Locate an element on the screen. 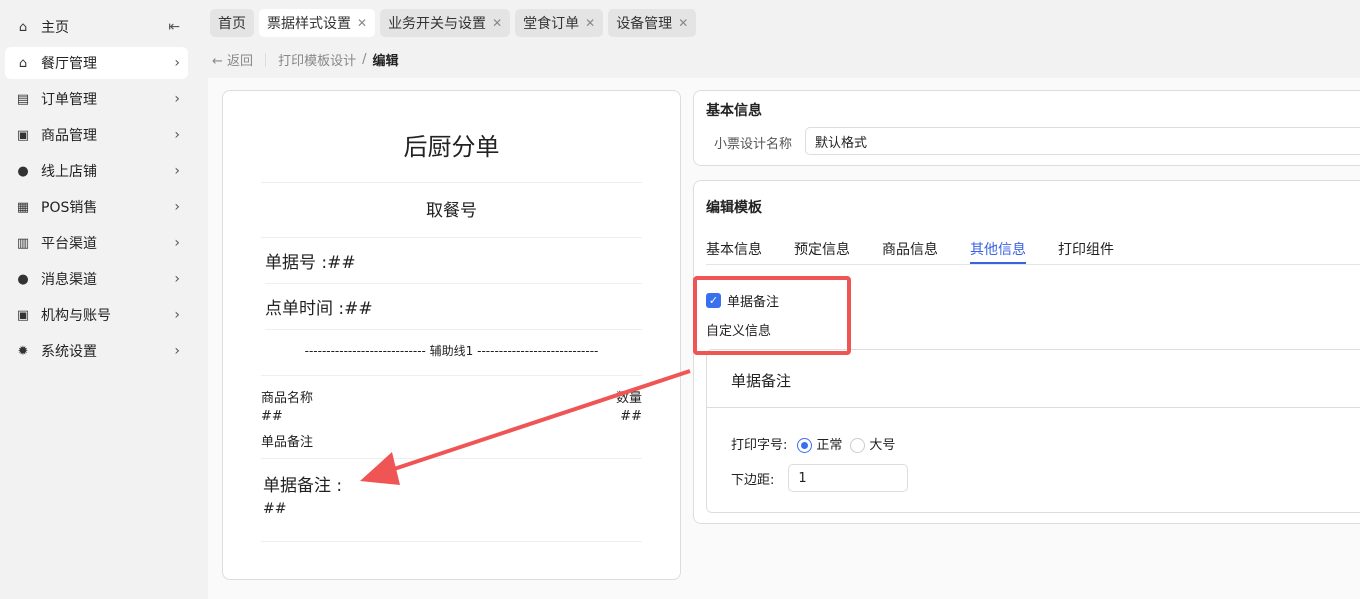  annotation-overlay is located at coordinates (605, 380).